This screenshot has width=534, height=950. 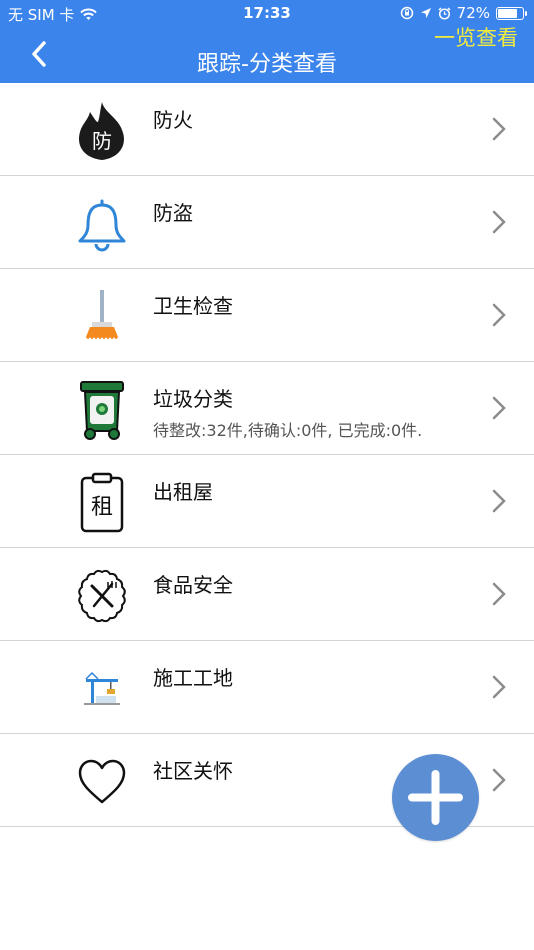 What do you see at coordinates (102, 410) in the screenshot?
I see `trash-bin-icon` at bounding box center [102, 410].